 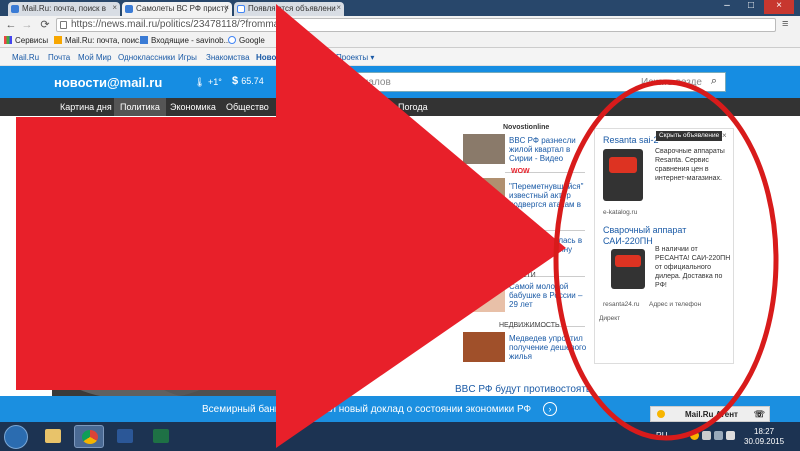 What do you see at coordinates (313, 57) in the screenshot?
I see `portal-link: Покупки` at bounding box center [313, 57].